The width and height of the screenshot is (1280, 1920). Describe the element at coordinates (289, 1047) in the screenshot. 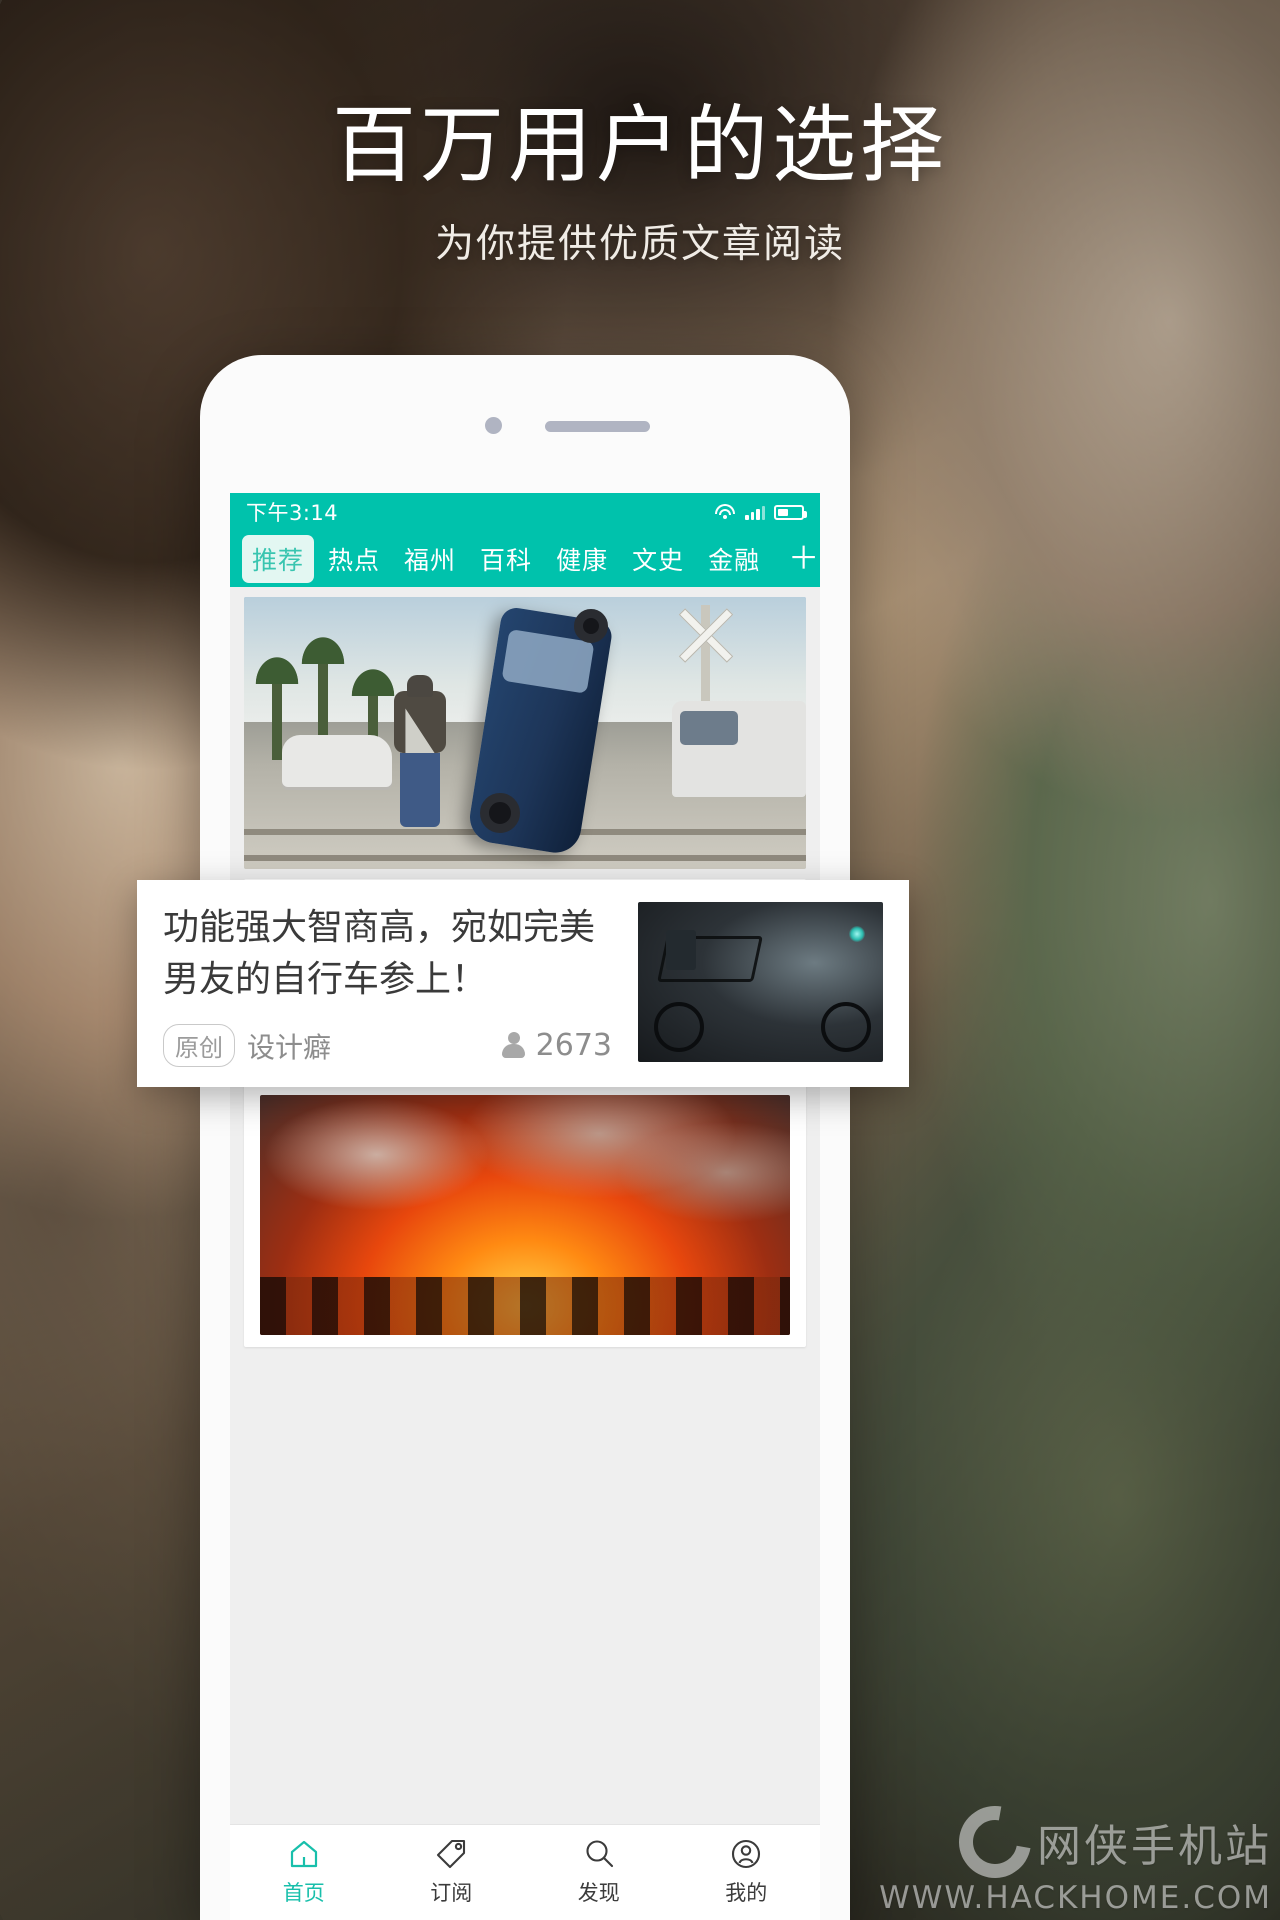

I see `featured-article-source: 设计癖` at that location.